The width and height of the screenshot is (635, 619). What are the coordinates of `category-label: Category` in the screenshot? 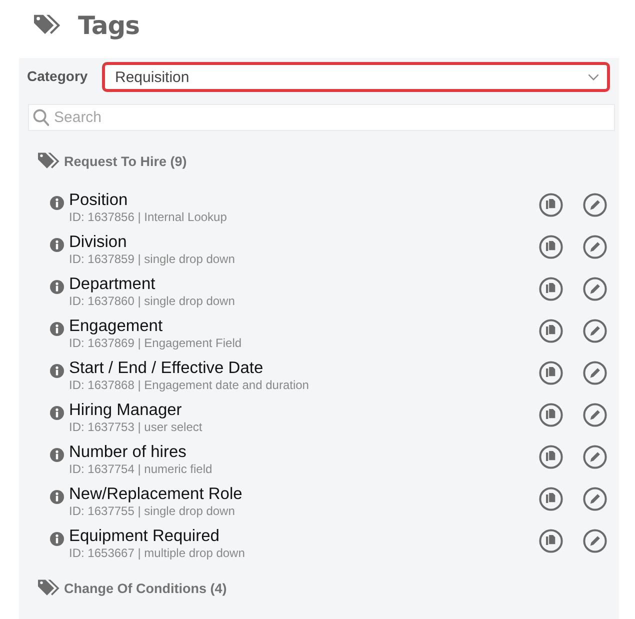 It's located at (58, 76).